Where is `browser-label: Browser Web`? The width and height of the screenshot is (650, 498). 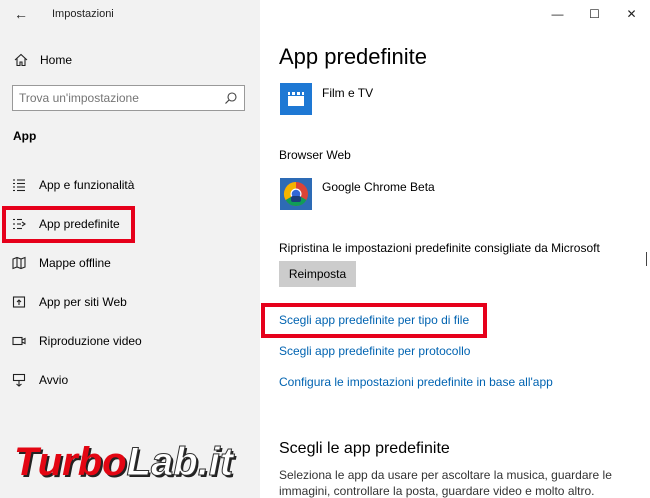
browser-label: Browser Web is located at coordinates (315, 155).